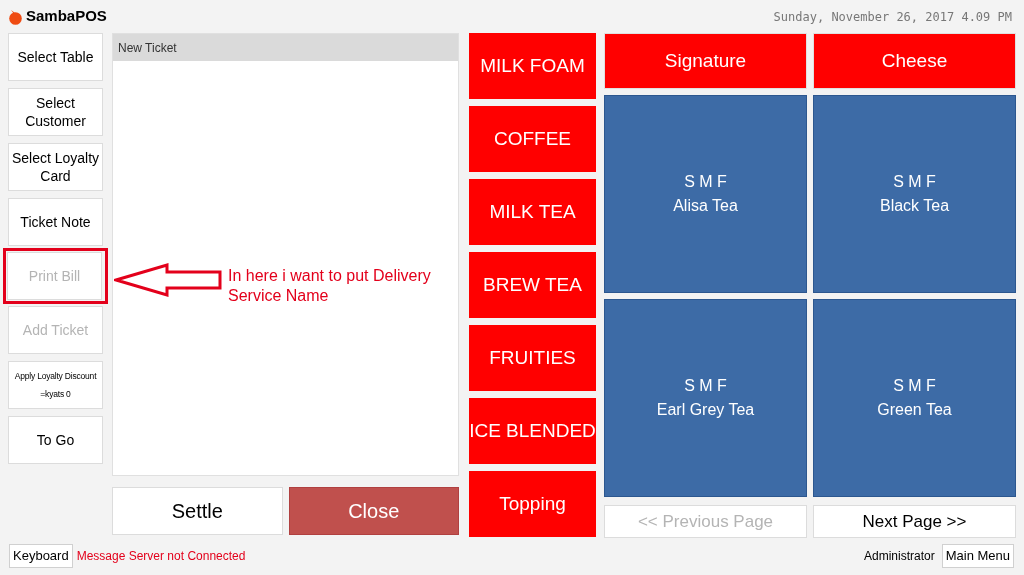 The image size is (1024, 575). Describe the element at coordinates (914, 521) in the screenshot. I see `next-page-button: Next Page >>` at that location.